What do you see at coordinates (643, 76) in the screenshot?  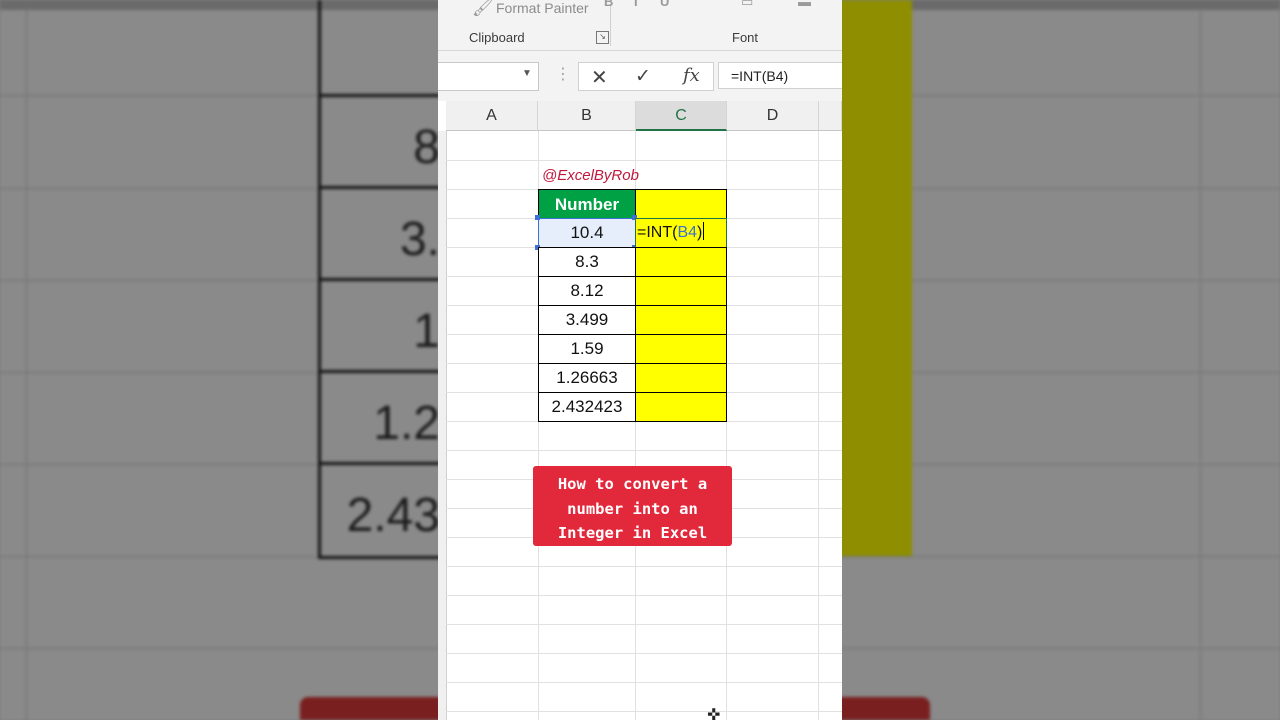 I see `enter-icon: ✓` at bounding box center [643, 76].